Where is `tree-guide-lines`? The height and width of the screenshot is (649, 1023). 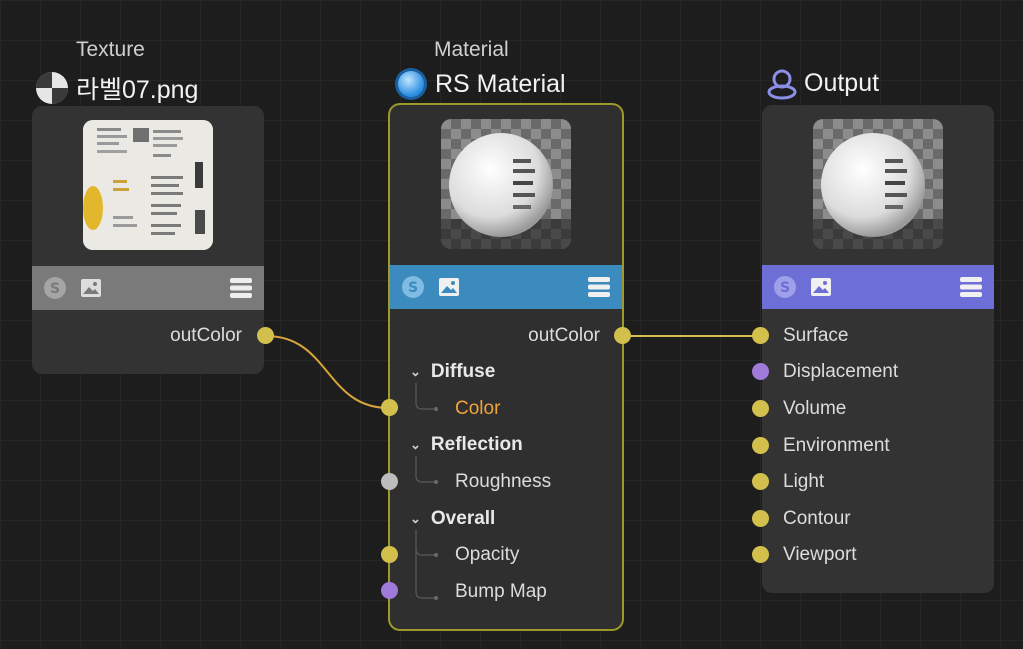 tree-guide-lines is located at coordinates (426, 491).